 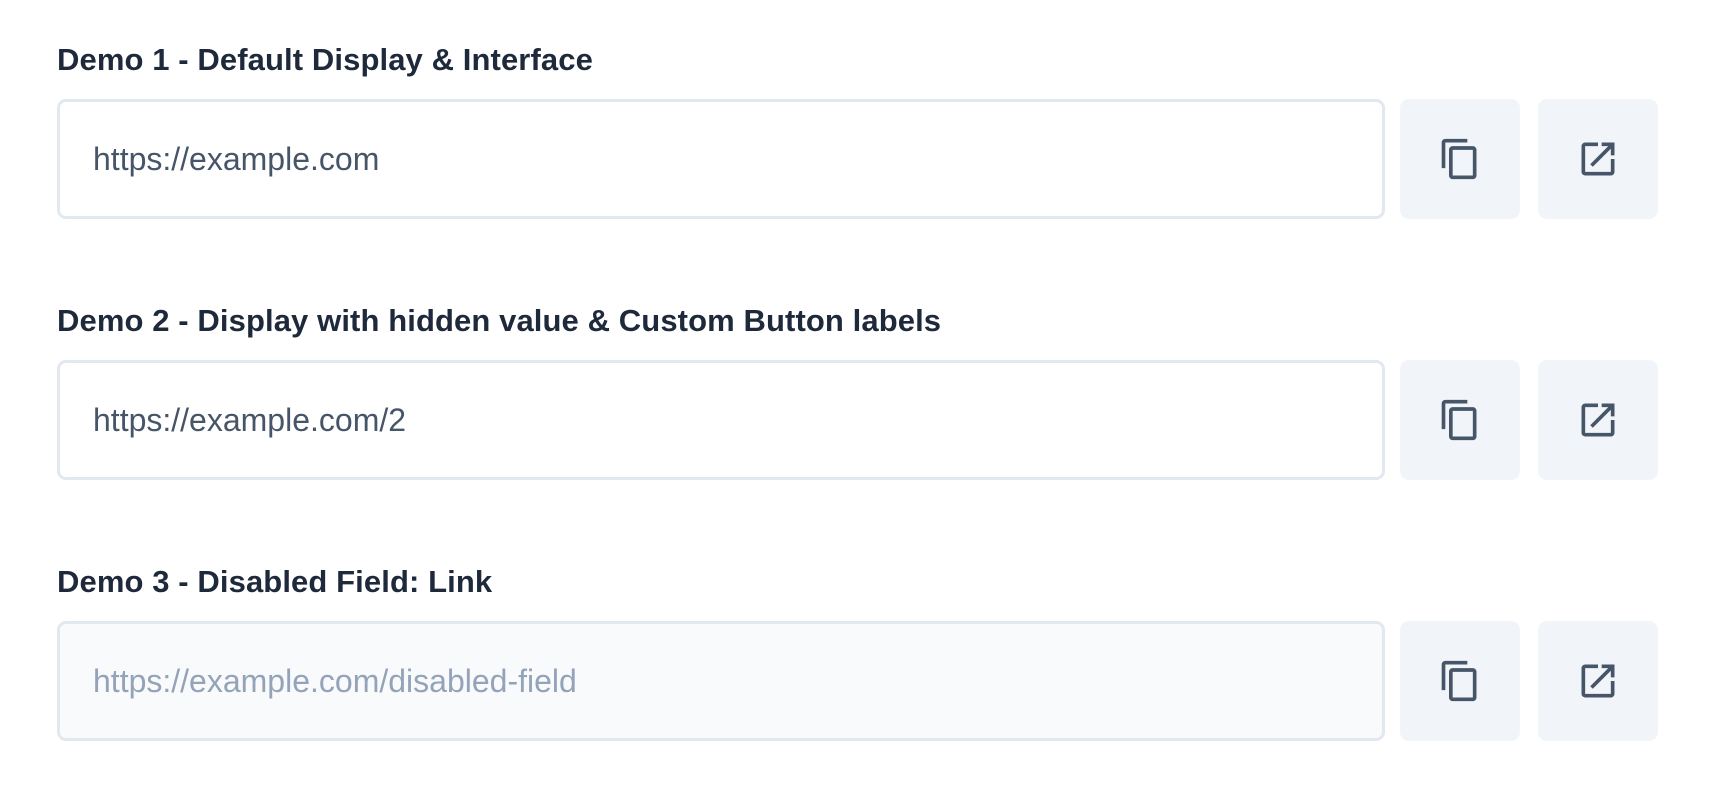 I want to click on demo-3-link-row, so click(x=857, y=681).